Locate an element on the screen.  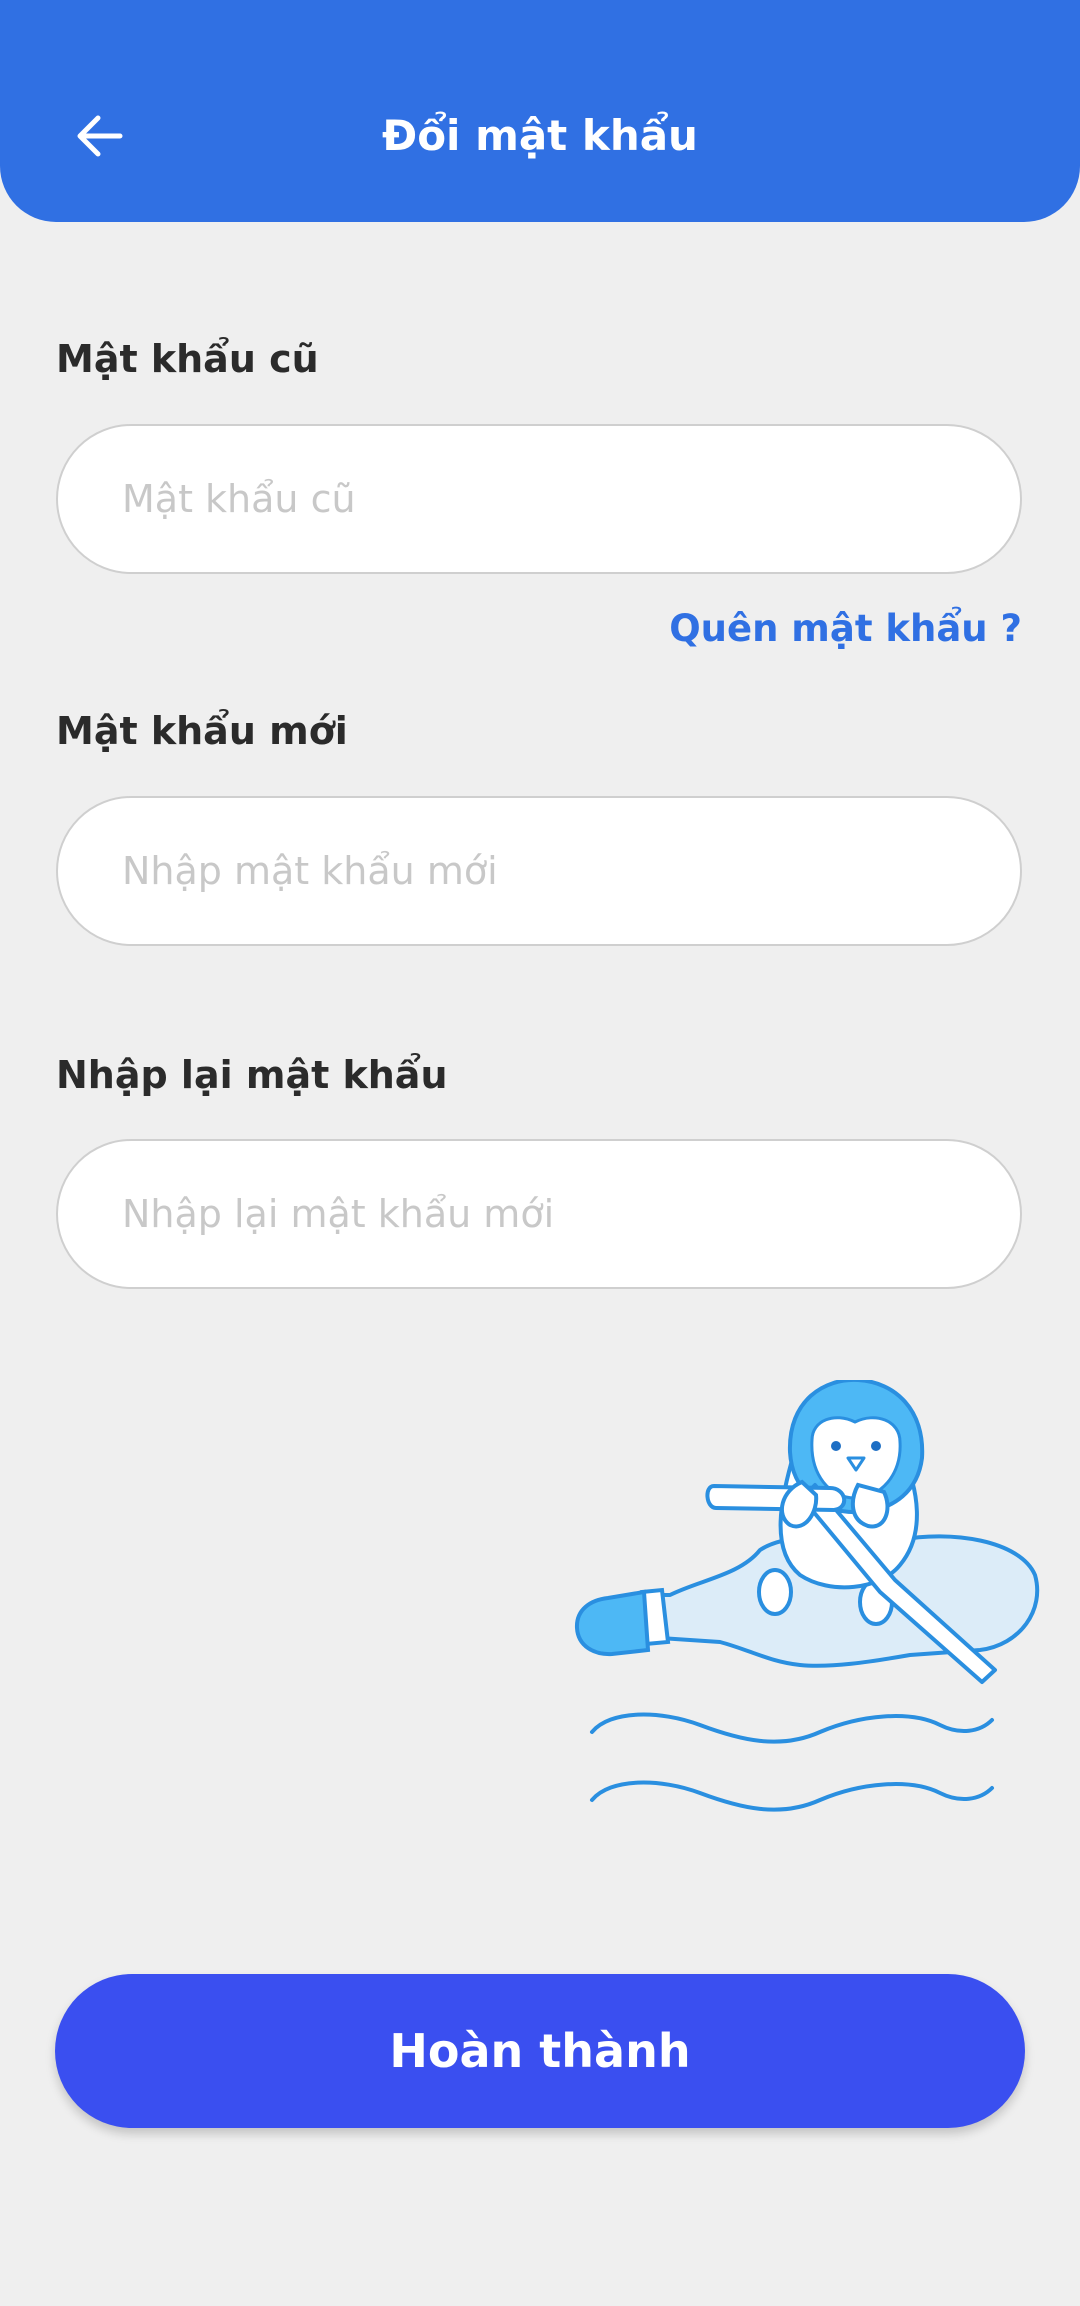
old-password-label: Mật khẩu cũ is located at coordinates (187, 359).